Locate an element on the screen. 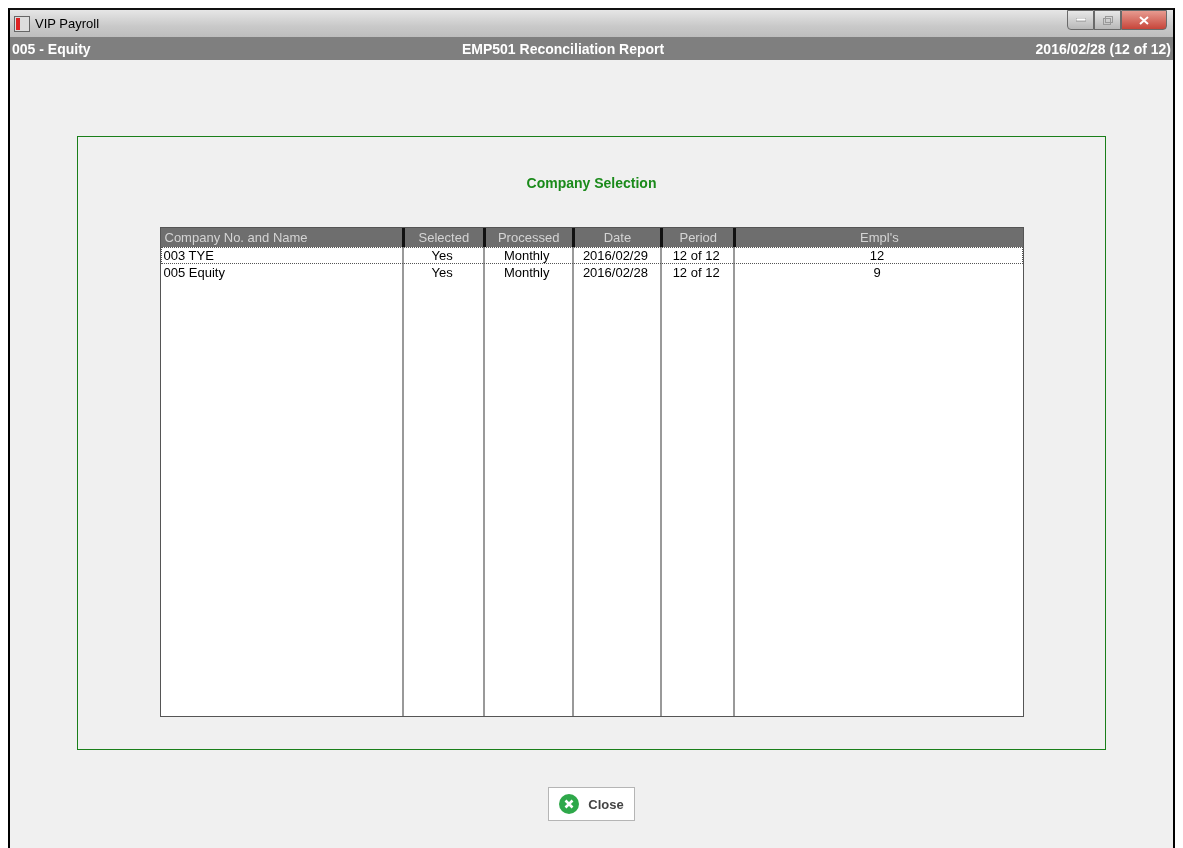 Image resolution: width=1183 pixels, height=848 pixels. column-header: Period is located at coordinates (697, 237).